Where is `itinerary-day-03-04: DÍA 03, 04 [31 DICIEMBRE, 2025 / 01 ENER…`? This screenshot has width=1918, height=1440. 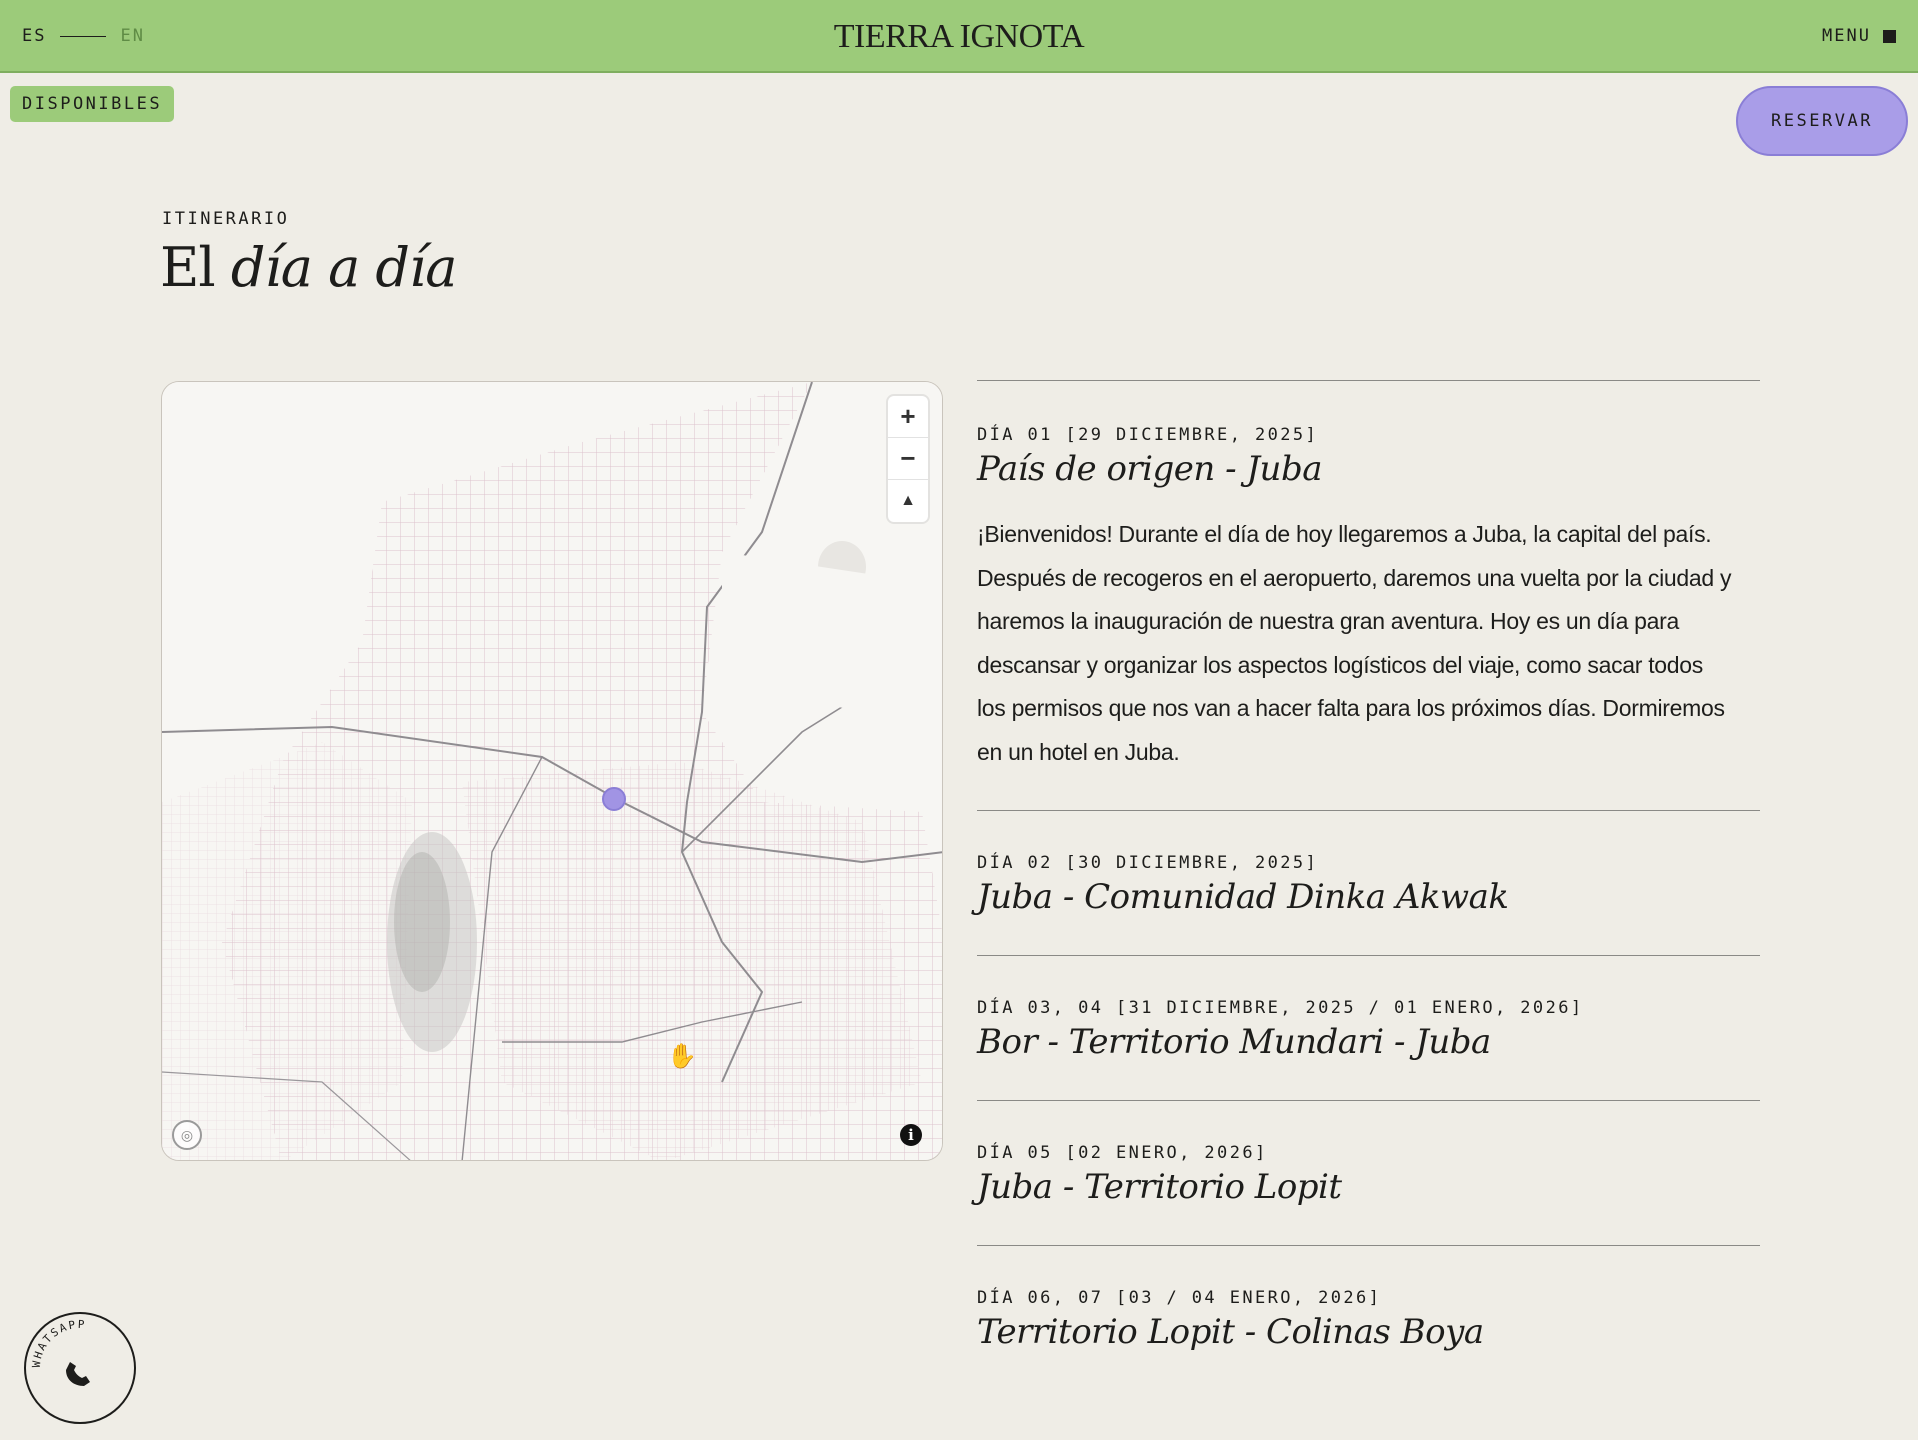 itinerary-day-03-04: DÍA 03, 04 [31 DICIEMBRE, 2025 / 01 ENER… is located at coordinates (1368, 1027).